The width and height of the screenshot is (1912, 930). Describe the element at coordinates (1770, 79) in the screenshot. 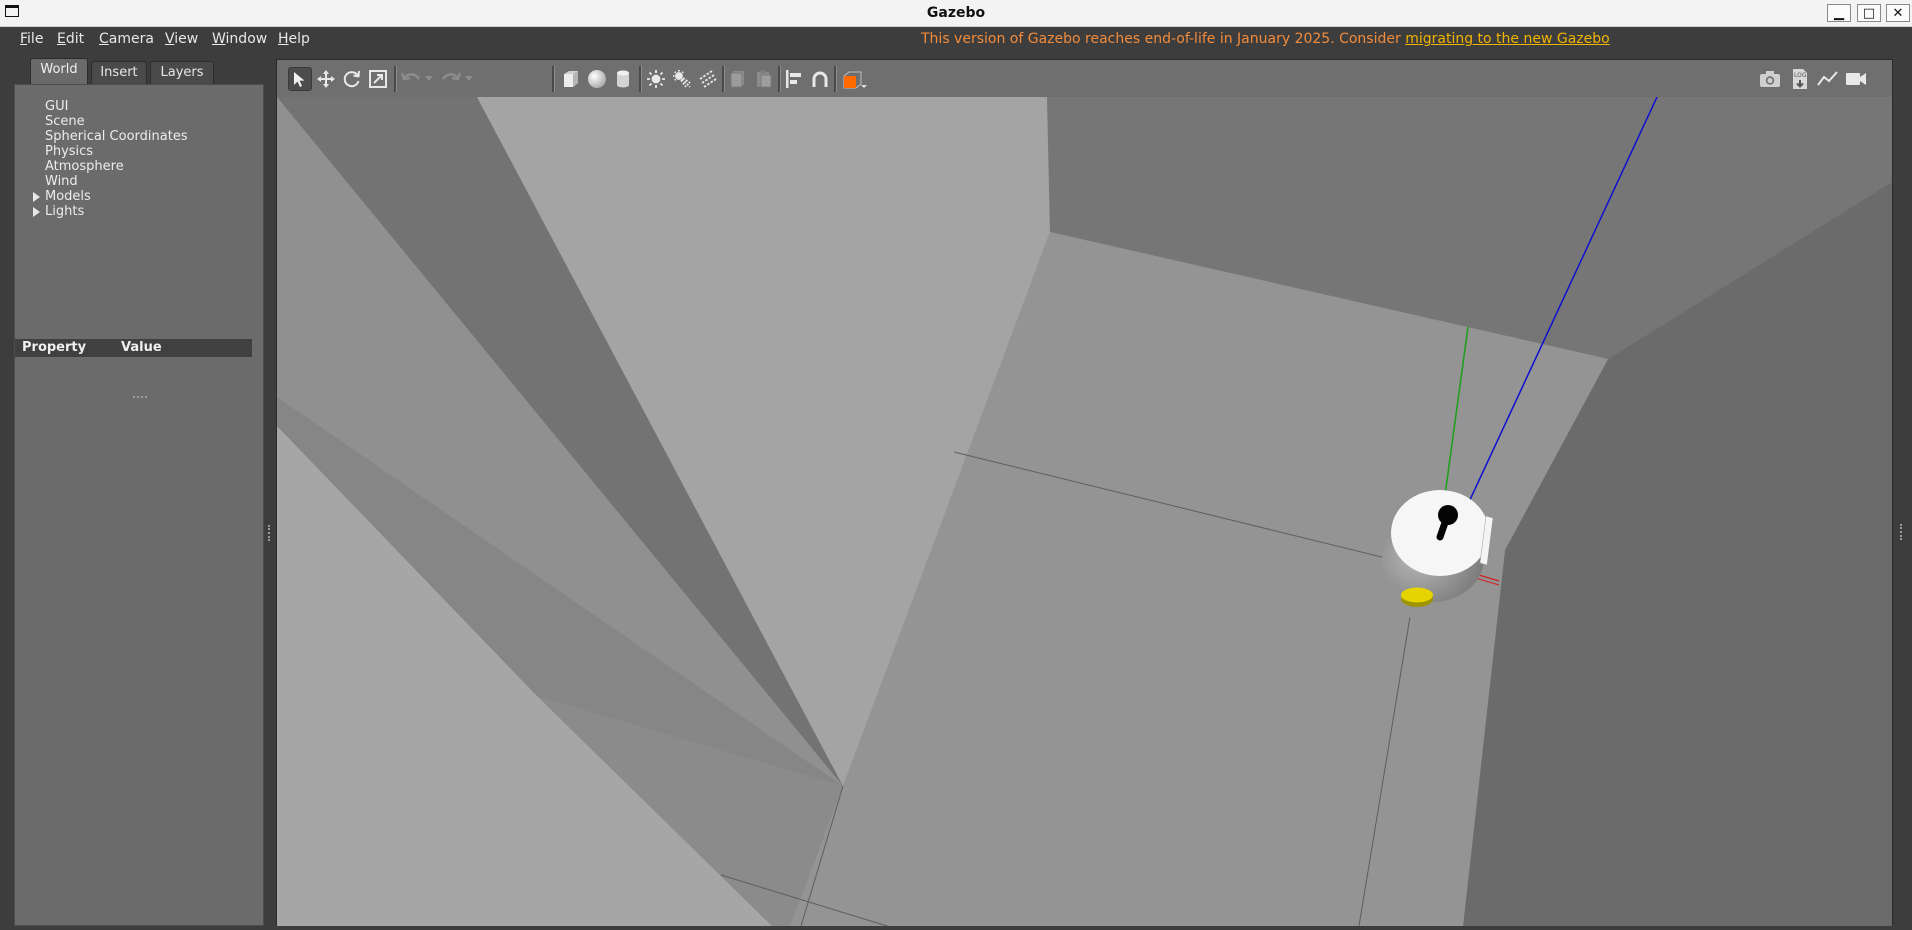

I see `screenshot-icon` at that location.